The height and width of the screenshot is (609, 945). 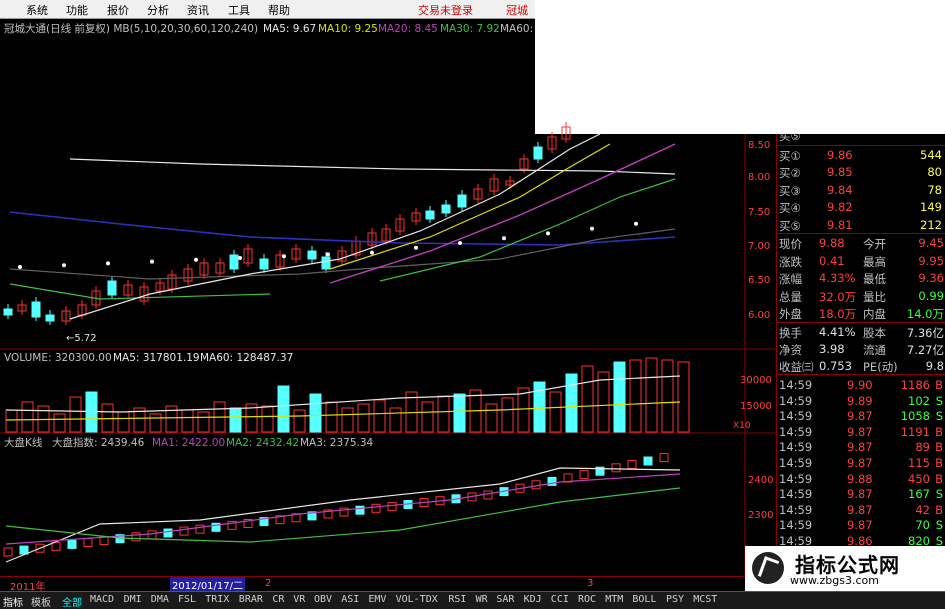 I want to click on tab-sar: SAR, so click(x=505, y=599).